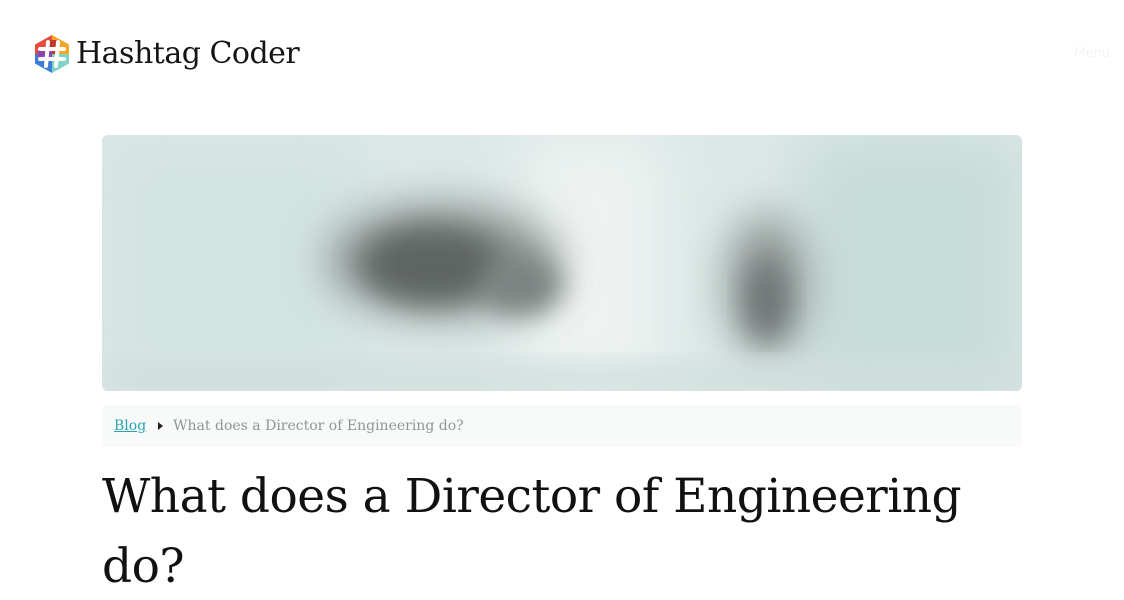 This screenshot has height=600, width=1124. I want to click on site-logo-link: Hashtag Coder, so click(166, 54).